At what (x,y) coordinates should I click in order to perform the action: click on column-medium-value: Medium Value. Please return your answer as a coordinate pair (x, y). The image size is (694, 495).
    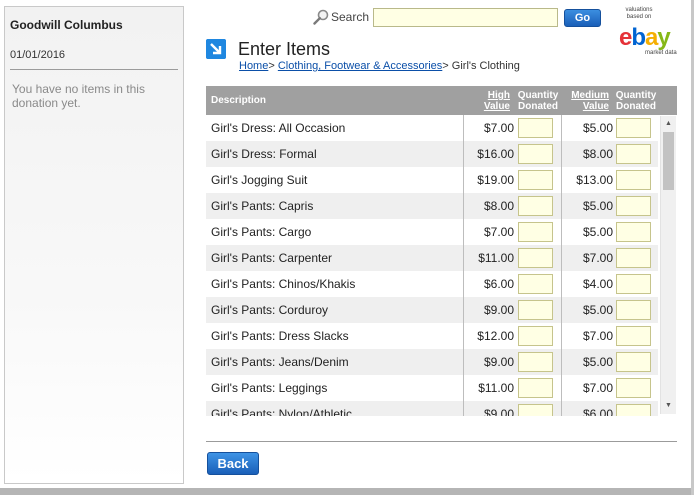
    Looking at the image, I should click on (589, 101).